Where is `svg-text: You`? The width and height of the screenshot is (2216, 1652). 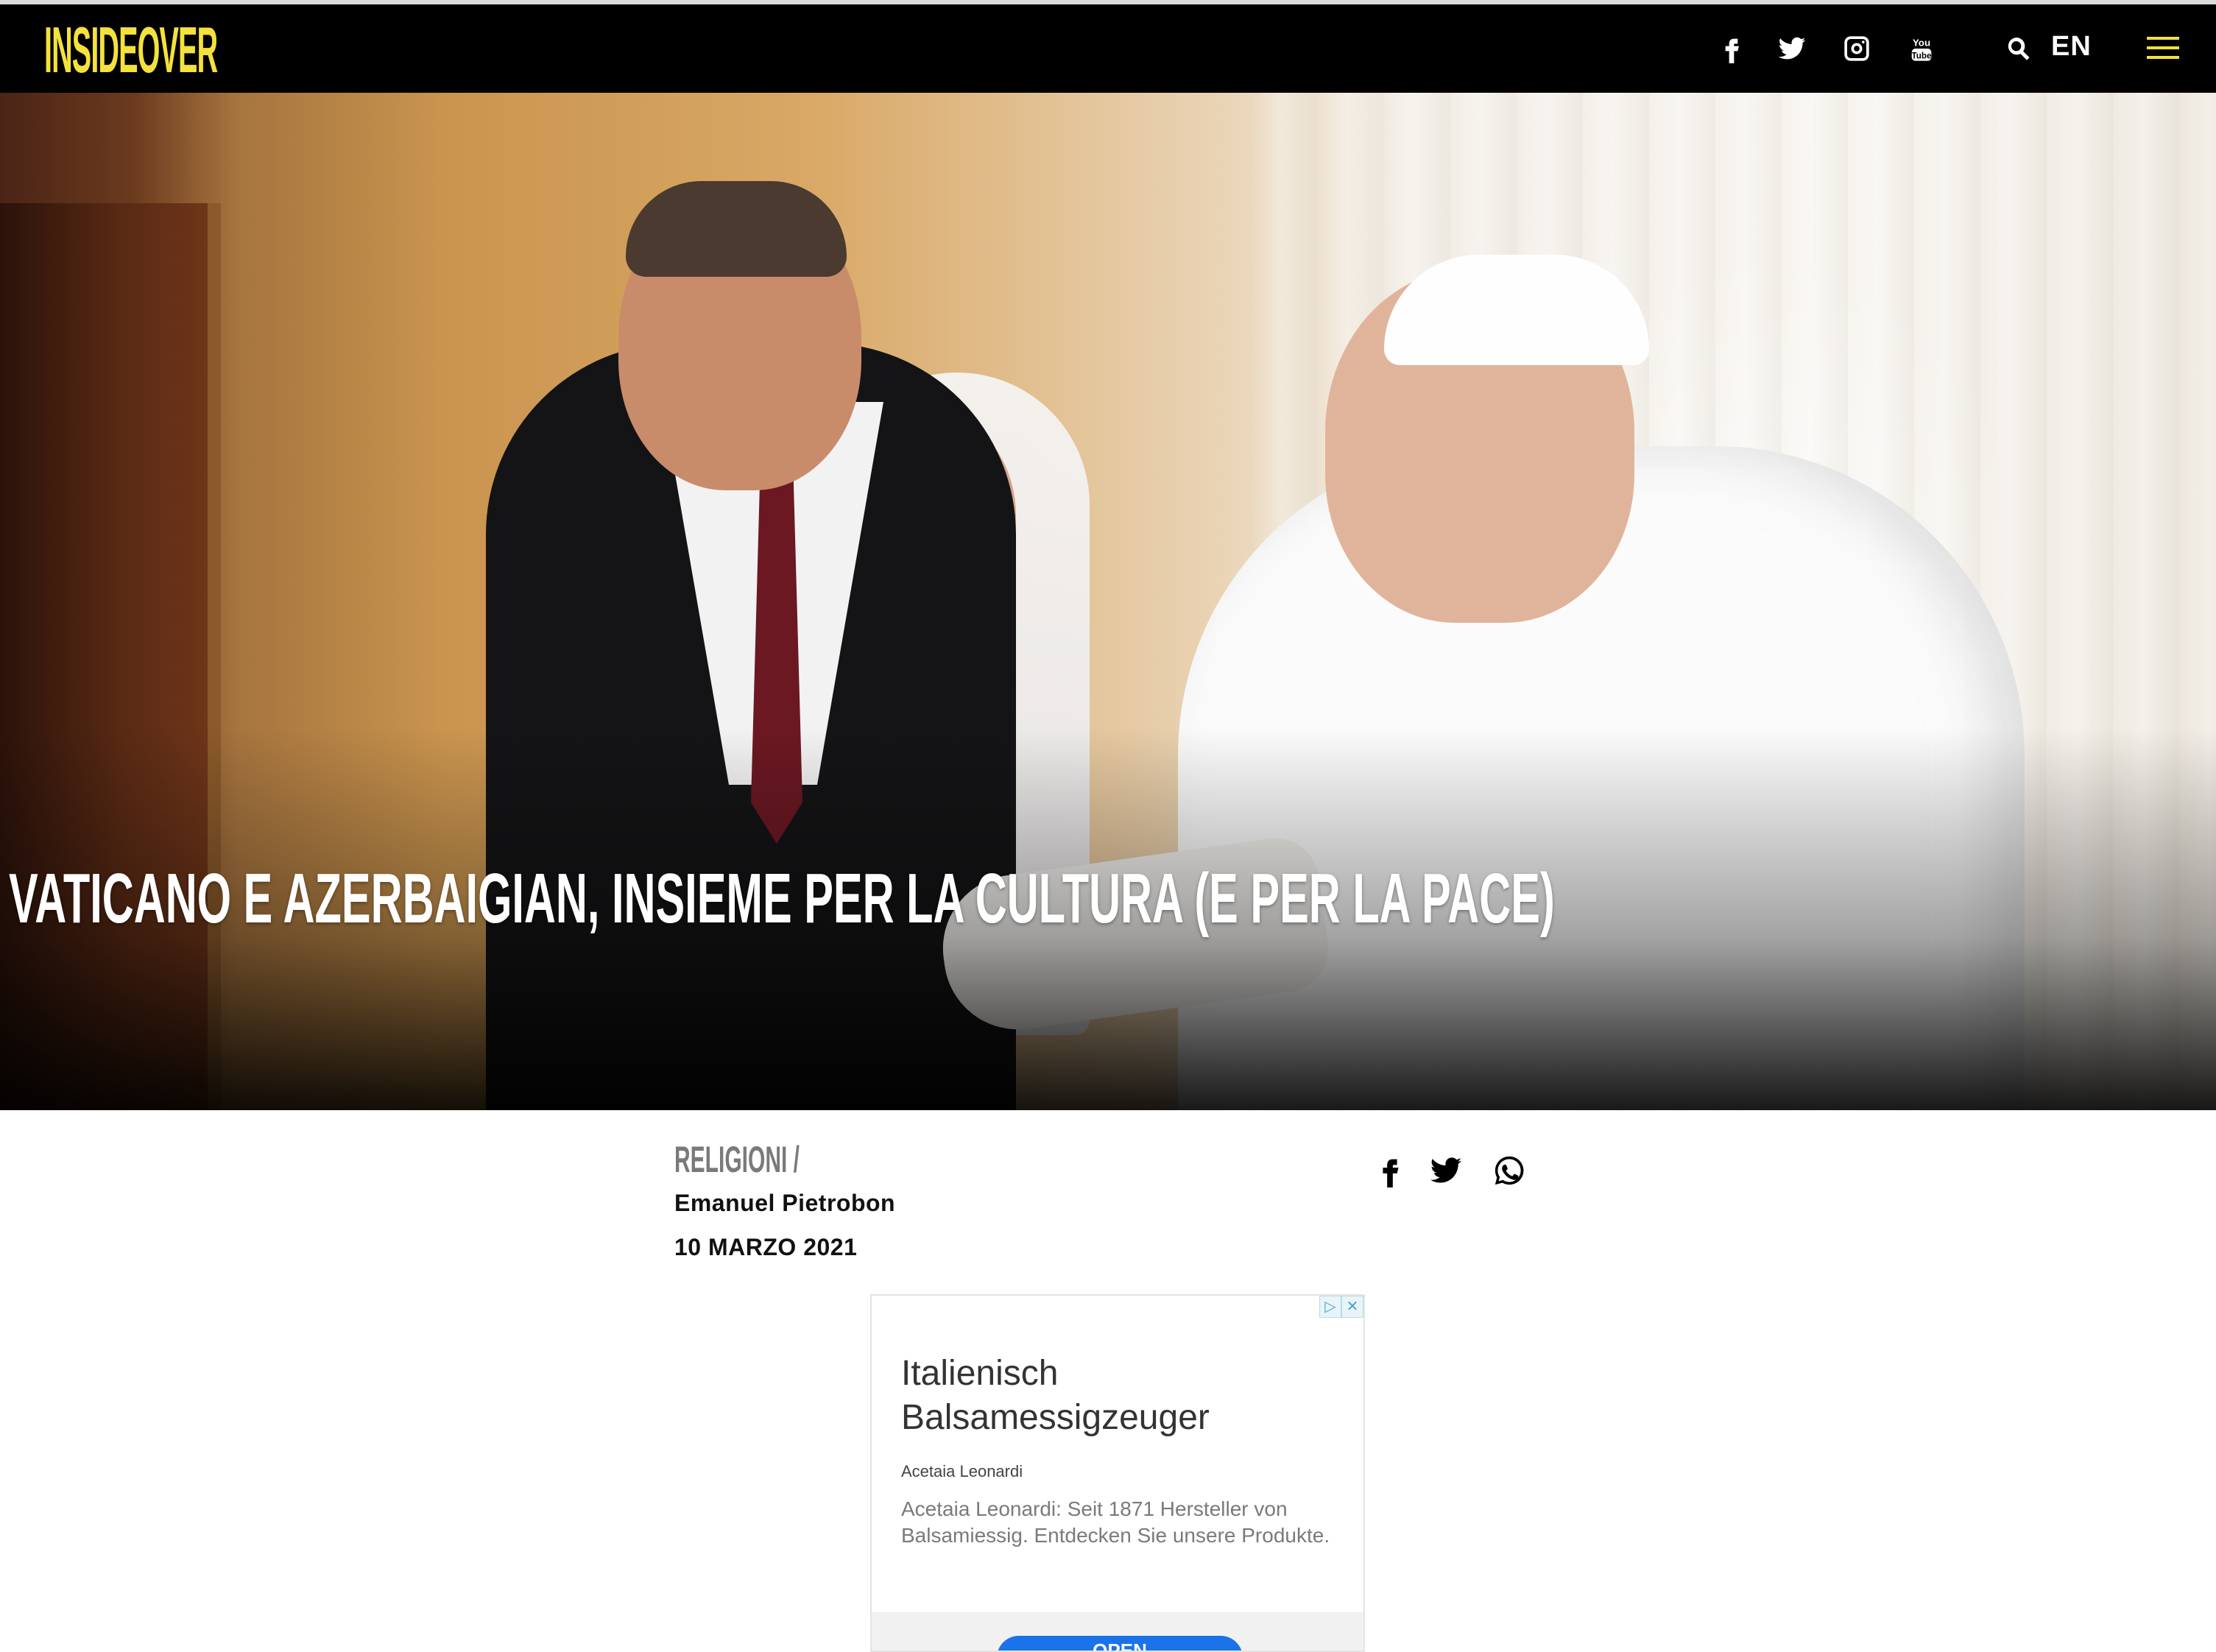
svg-text: You is located at coordinates (1921, 43).